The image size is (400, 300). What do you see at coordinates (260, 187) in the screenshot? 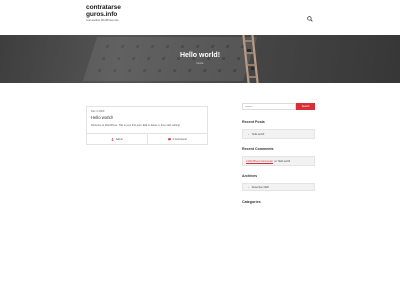
I see `archive-link: December 2020` at bounding box center [260, 187].